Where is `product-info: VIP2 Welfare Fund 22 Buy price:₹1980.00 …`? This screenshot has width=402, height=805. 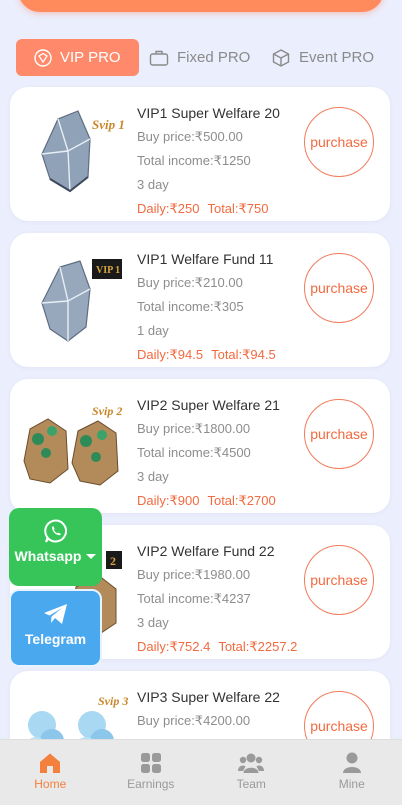
product-info: VIP2 Welfare Fund 22 Buy price:₹1980.00 … is located at coordinates (217, 599).